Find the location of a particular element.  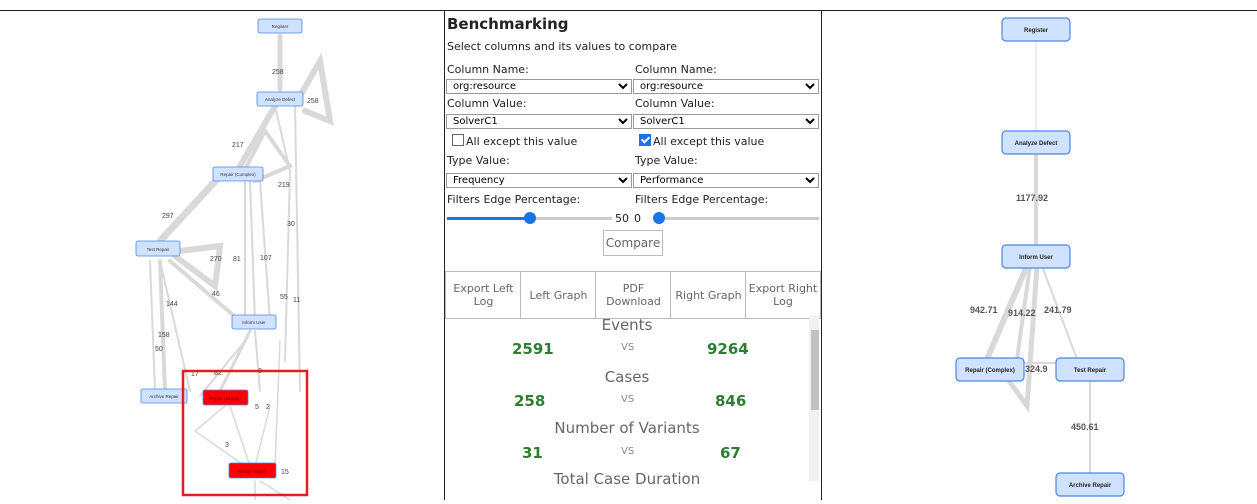

variants-left-value: 31 is located at coordinates (532, 453).